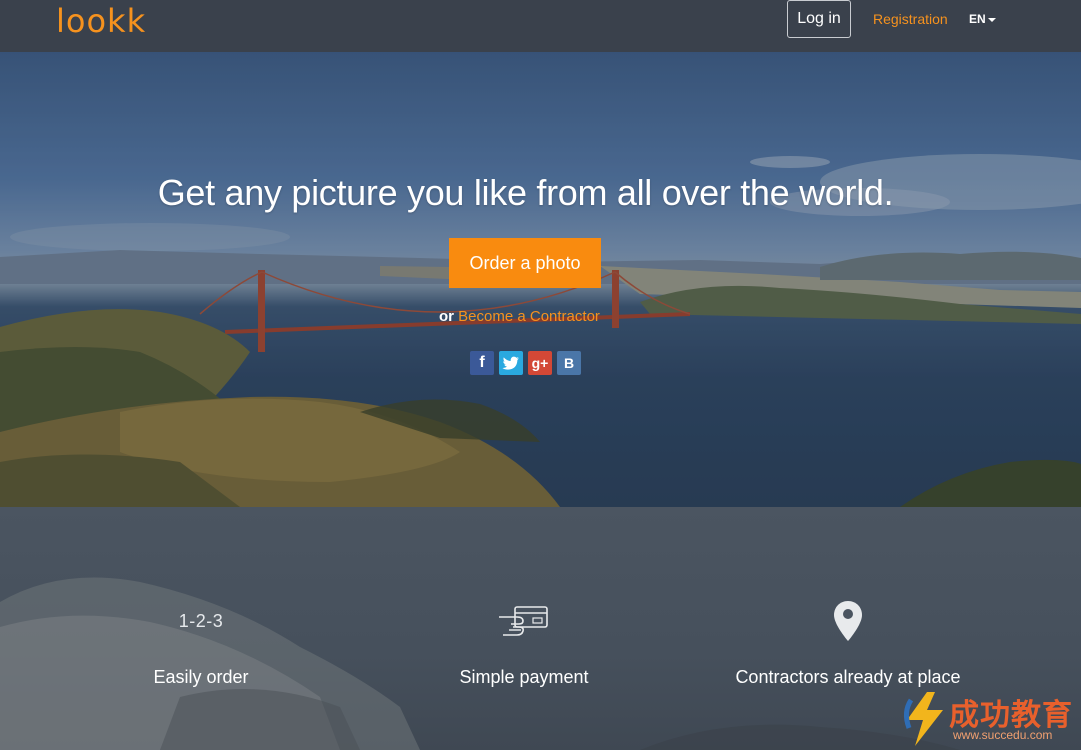 Image resolution: width=1081 pixels, height=750 pixels. I want to click on become-contractor-link: Become a Contractor, so click(529, 316).